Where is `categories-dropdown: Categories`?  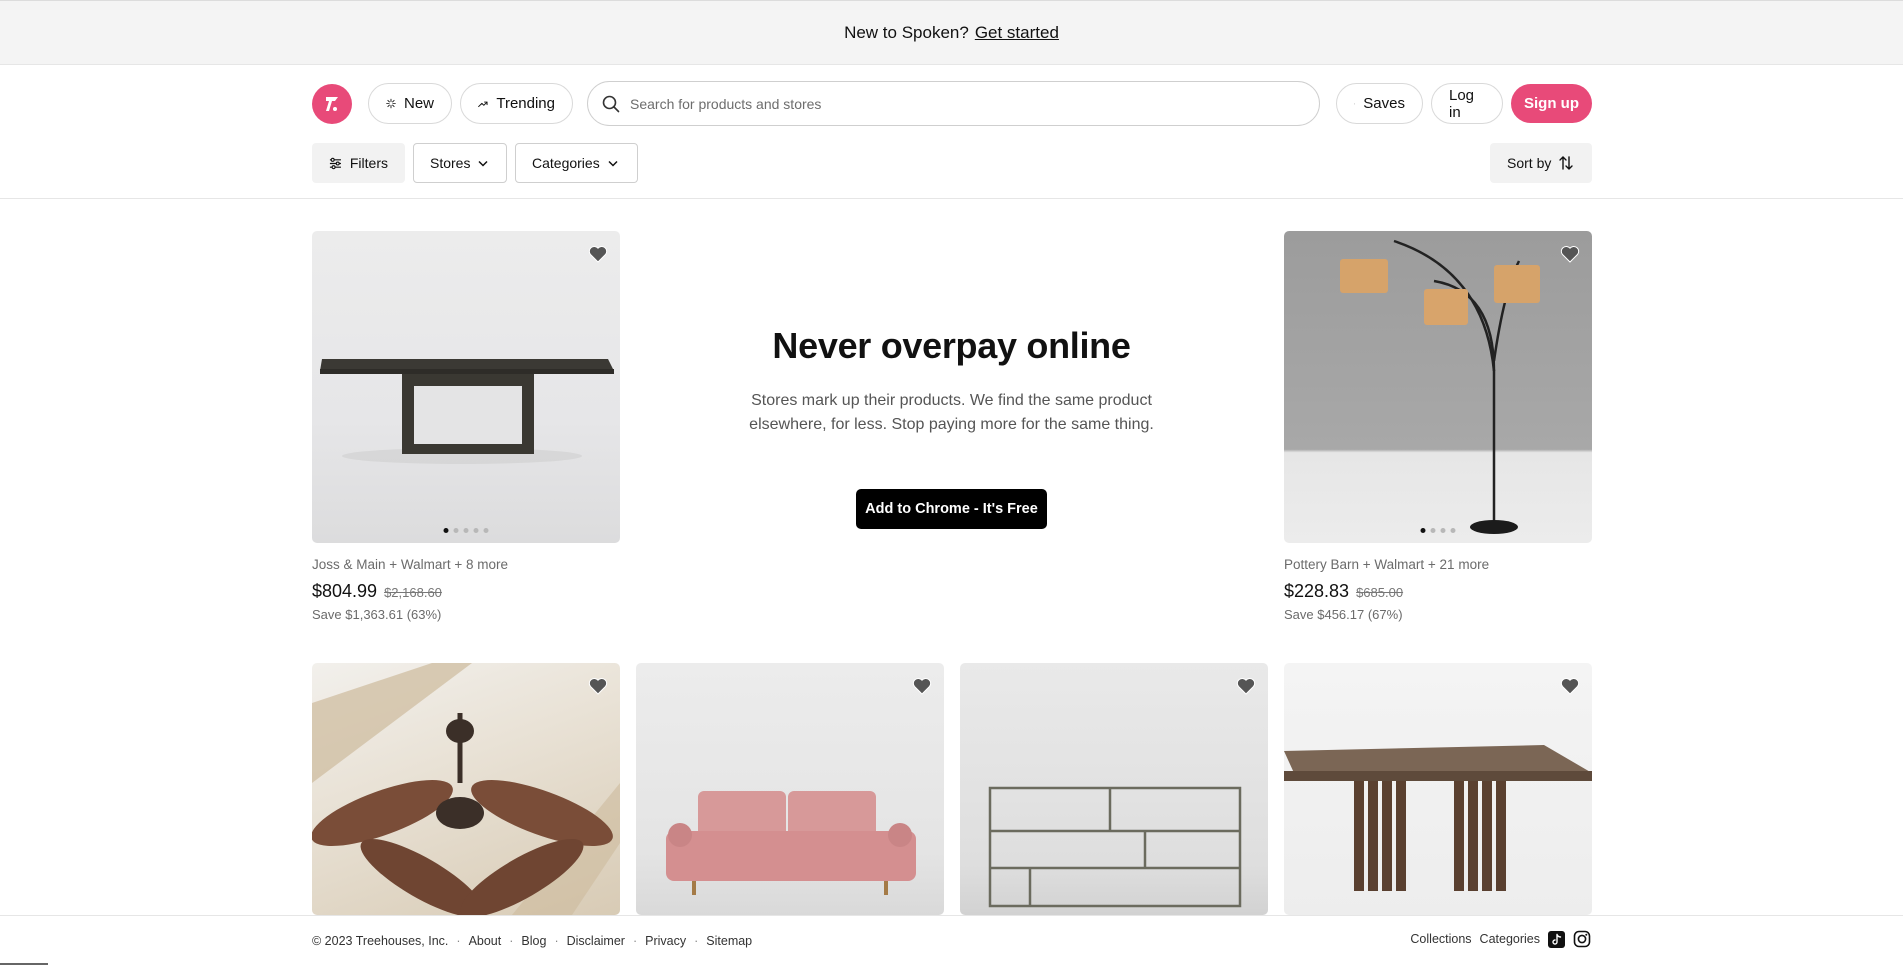 categories-dropdown: Categories is located at coordinates (576, 163).